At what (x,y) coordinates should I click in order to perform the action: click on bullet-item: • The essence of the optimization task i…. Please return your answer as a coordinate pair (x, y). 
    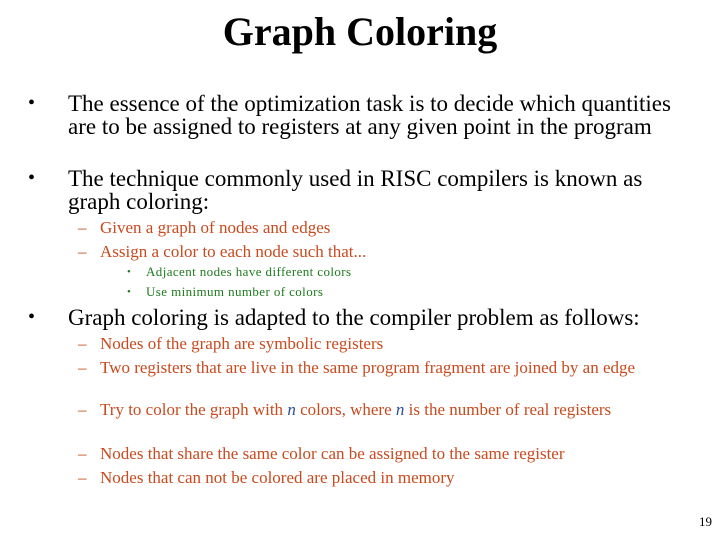
    Looking at the image, I should click on (358, 115).